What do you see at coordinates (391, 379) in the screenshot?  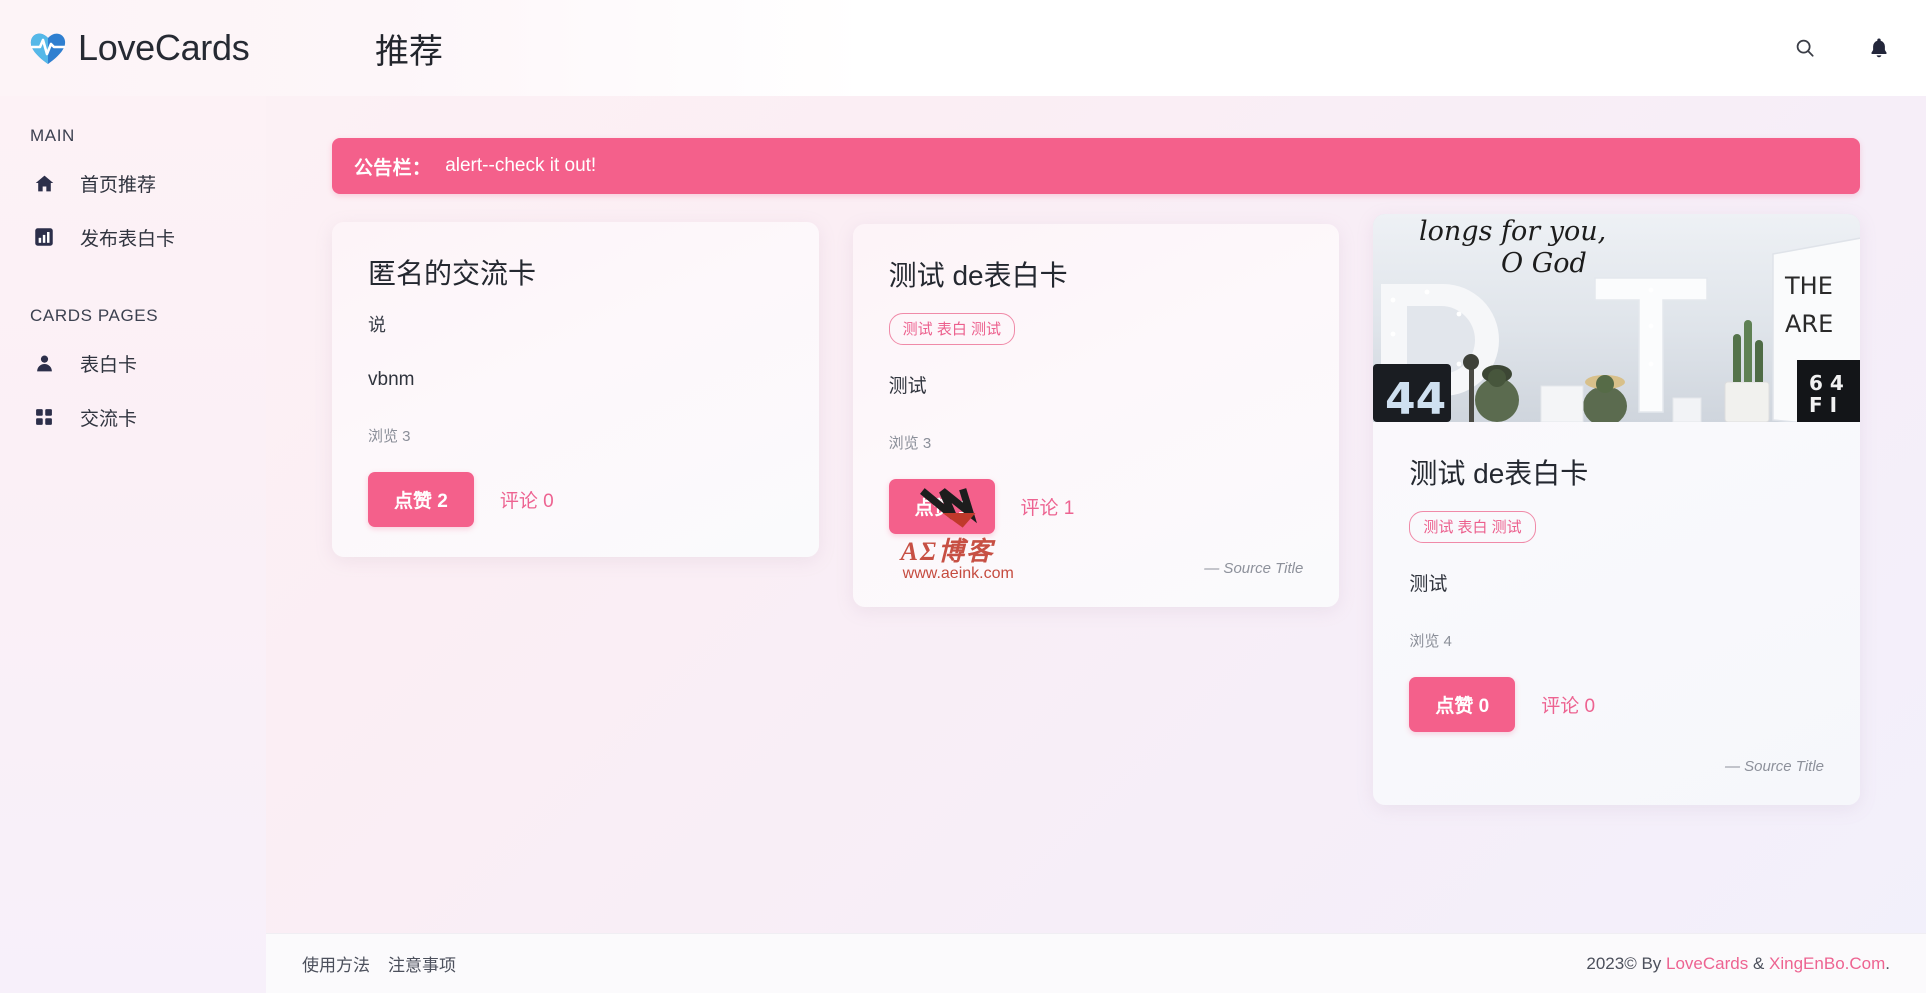 I see `card-text: vbnm` at bounding box center [391, 379].